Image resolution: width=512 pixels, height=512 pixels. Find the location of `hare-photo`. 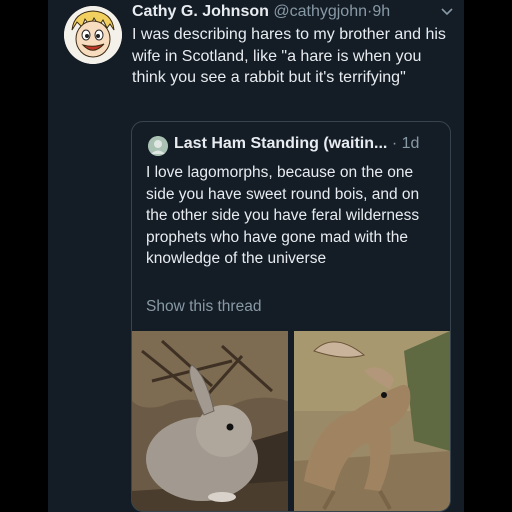

hare-photo is located at coordinates (372, 421).